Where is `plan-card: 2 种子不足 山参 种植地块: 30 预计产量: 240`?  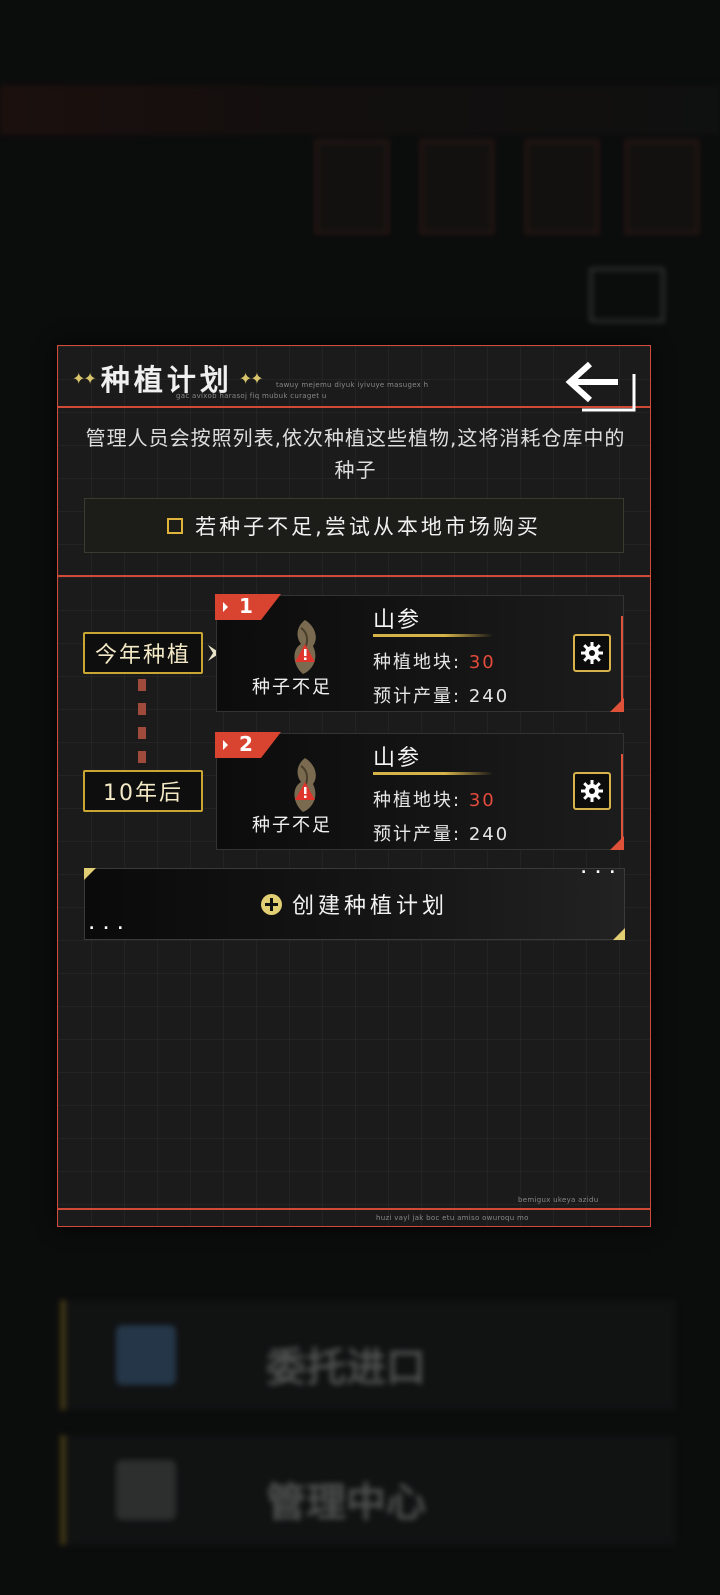
plan-card: 2 种子不足 山参 种植地块: 30 预计产量: 240 is located at coordinates (419, 791).